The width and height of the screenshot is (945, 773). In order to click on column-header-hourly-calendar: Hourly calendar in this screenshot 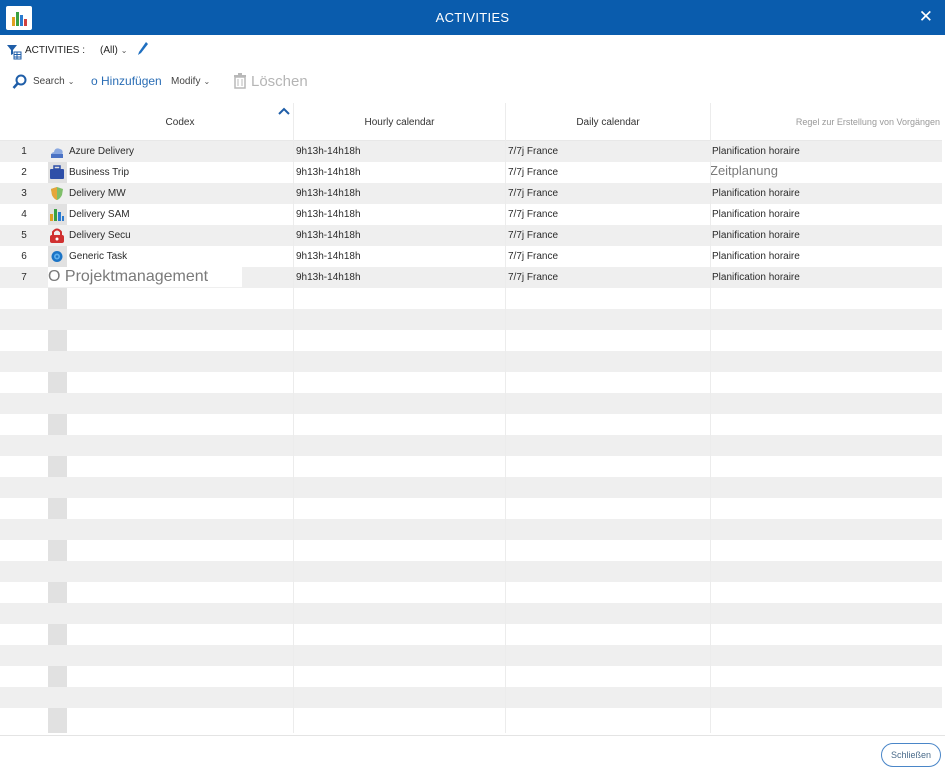, I will do `click(399, 122)`.